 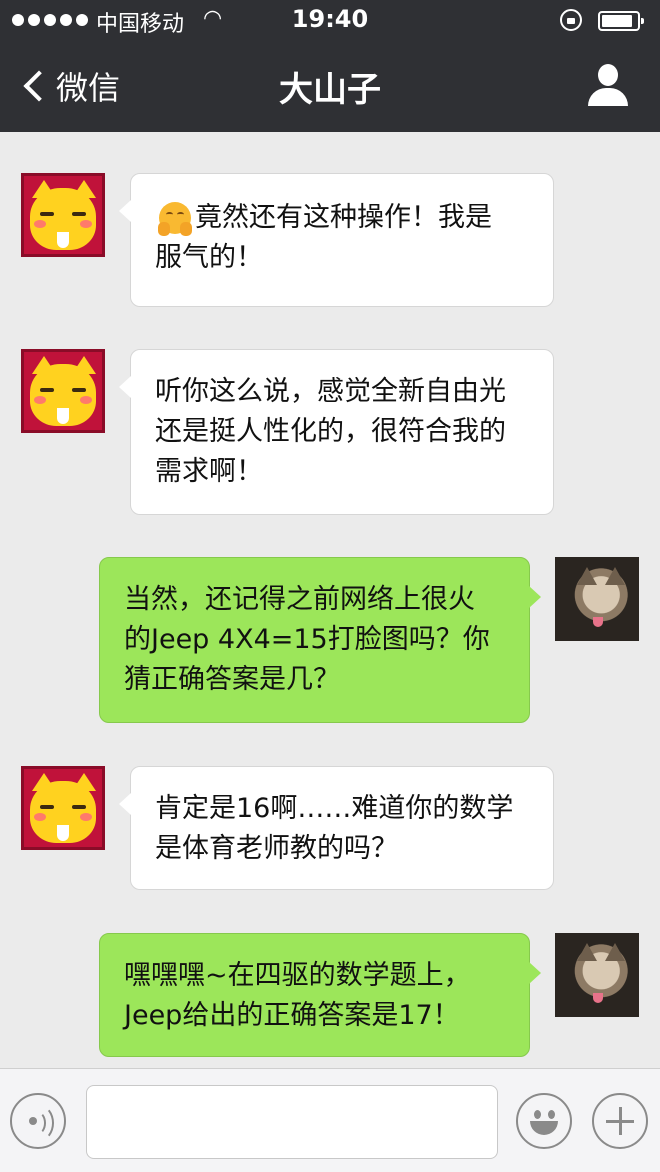 I want to click on message-line: 是体育老师教的吗？, so click(x=276, y=848).